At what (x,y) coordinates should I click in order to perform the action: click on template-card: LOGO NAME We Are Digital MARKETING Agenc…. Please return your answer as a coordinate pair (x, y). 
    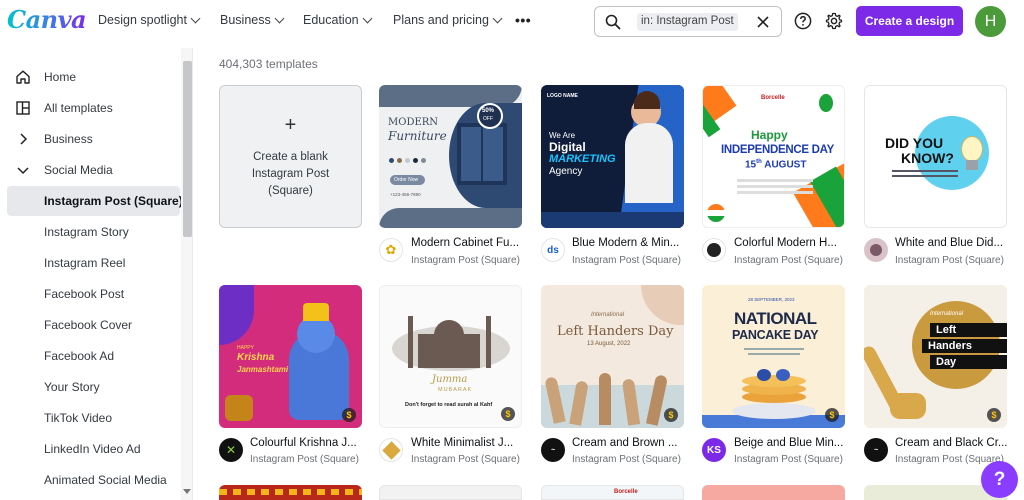
    Looking at the image, I should click on (612, 156).